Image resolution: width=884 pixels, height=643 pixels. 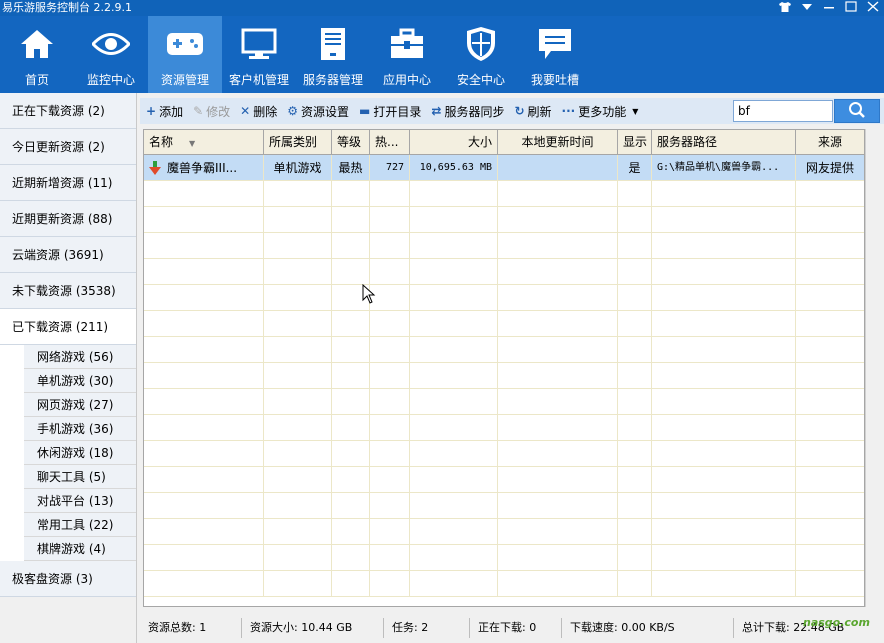 I want to click on sidebar-item-today-updated: 今日更新资源 (2), so click(x=68, y=147).